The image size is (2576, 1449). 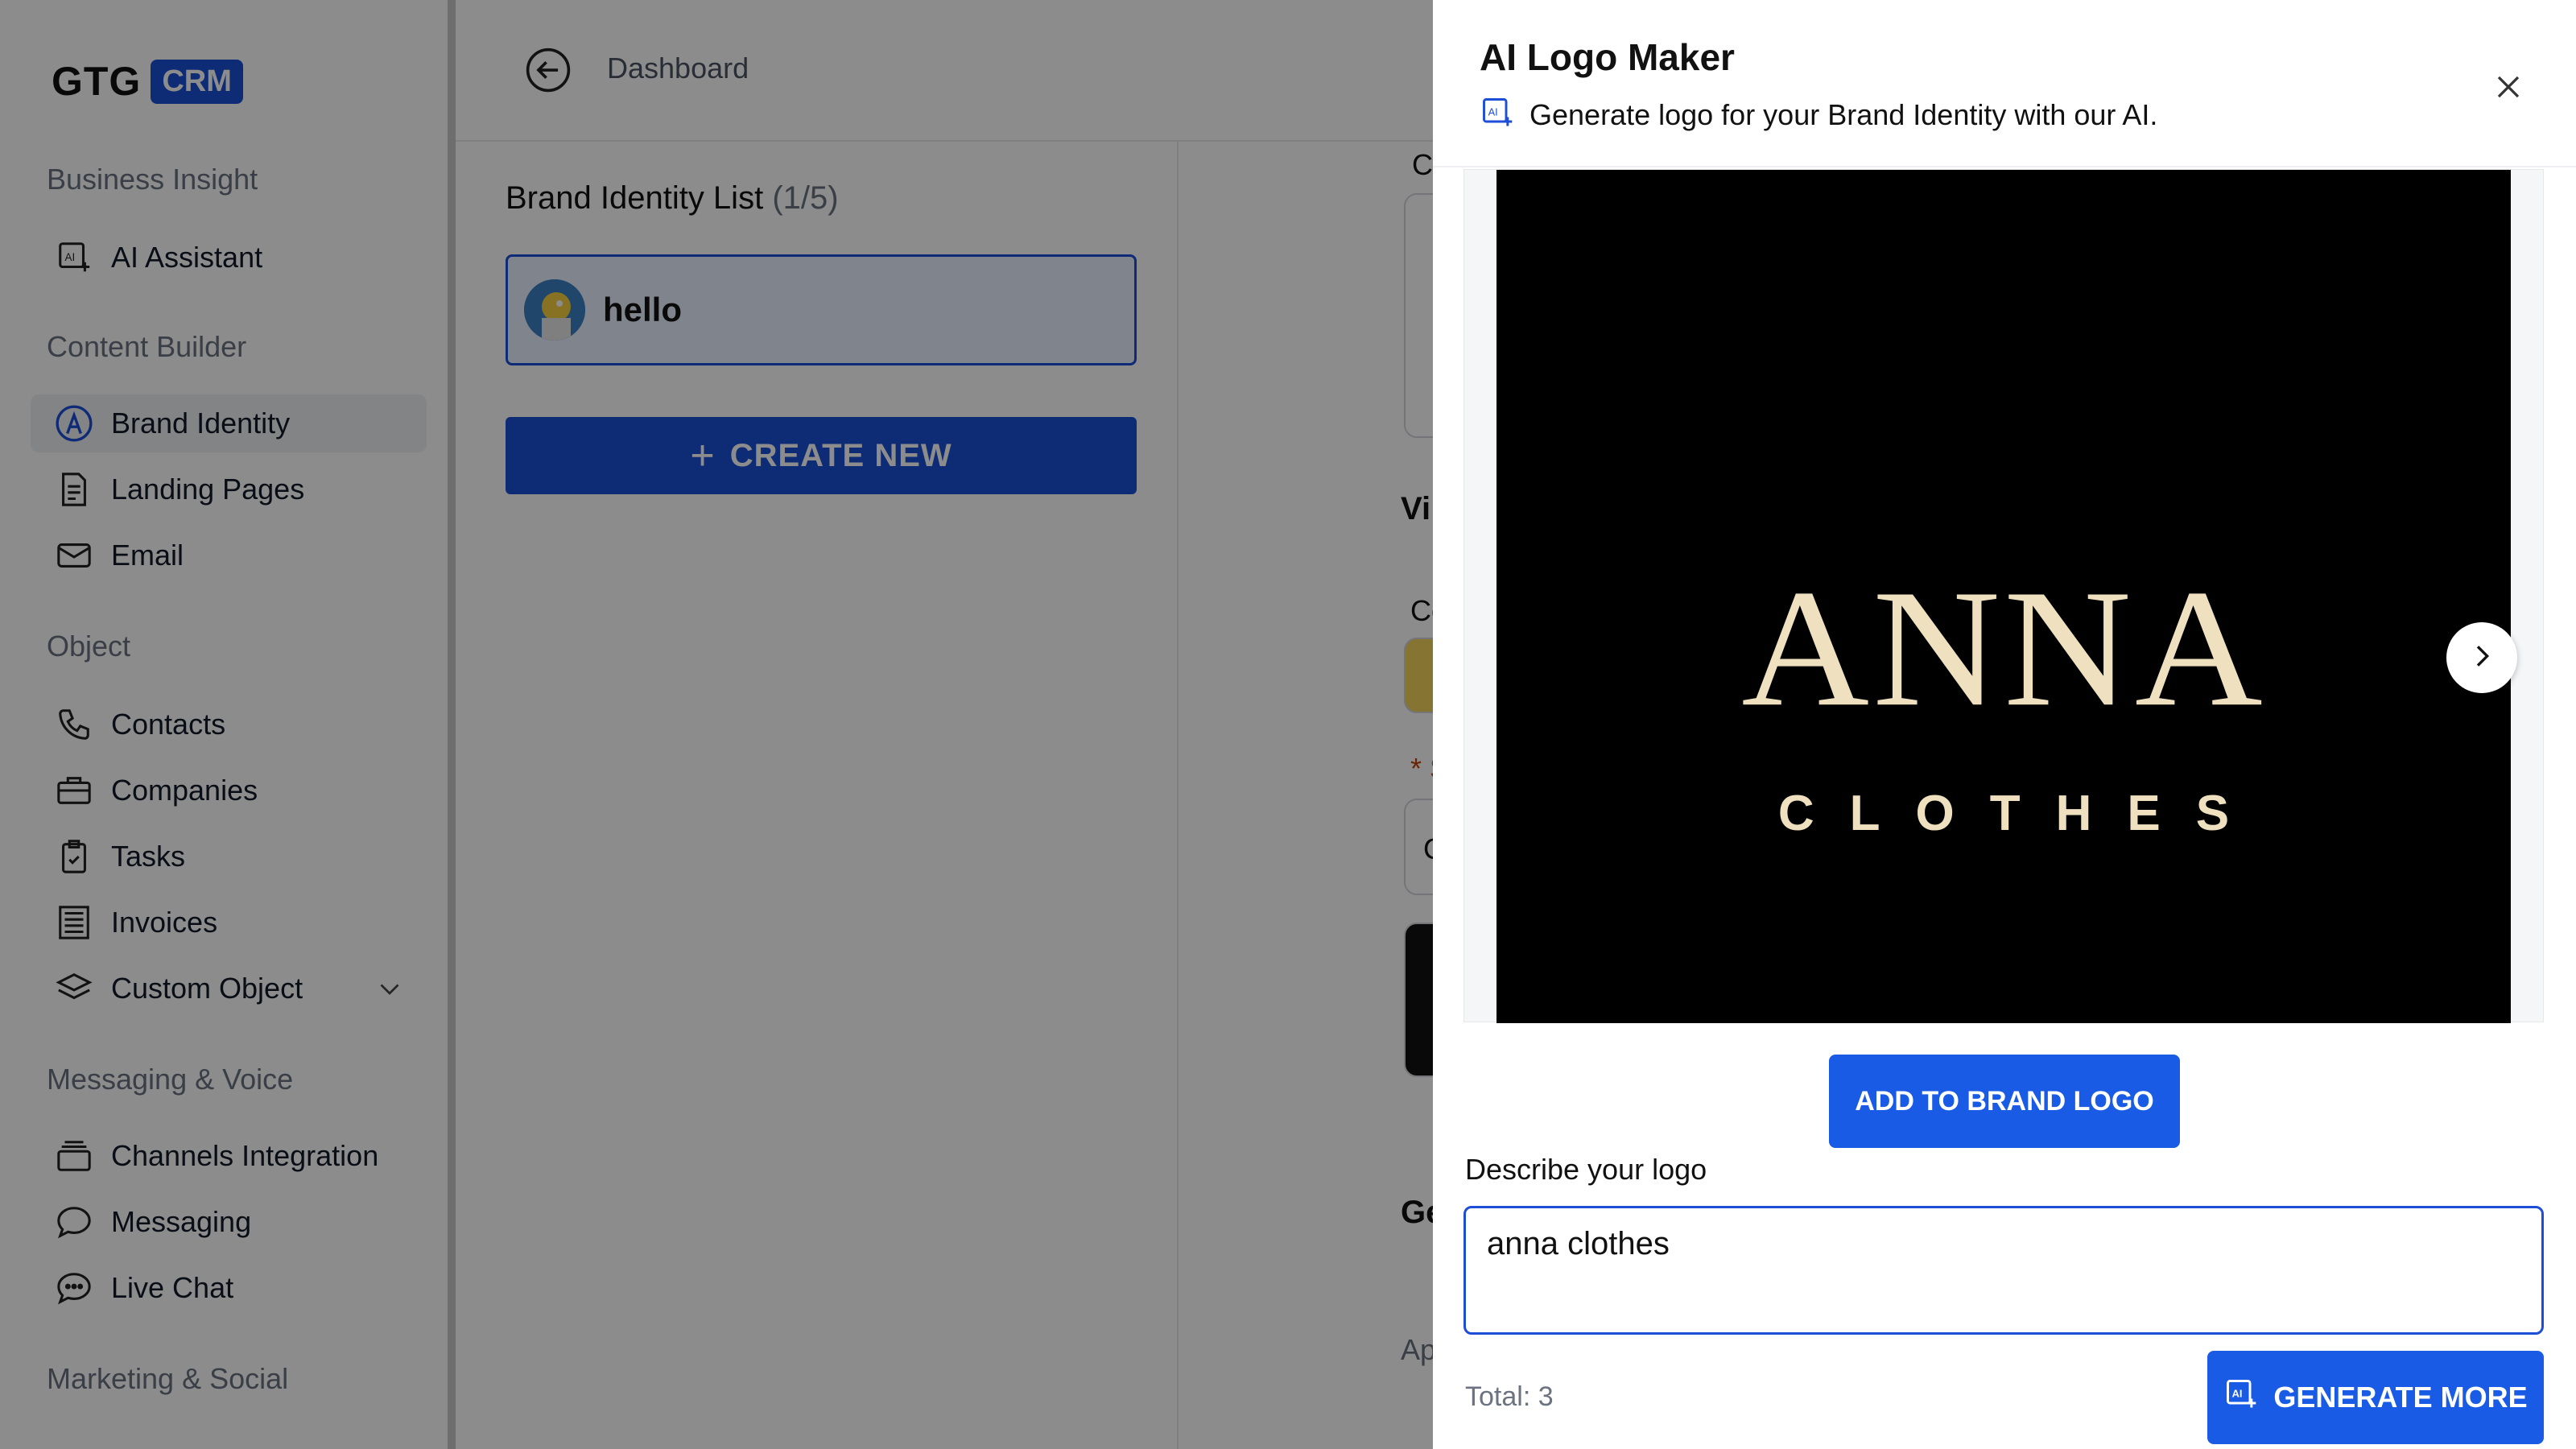 What do you see at coordinates (2021, 813) in the screenshot?
I see `logo-sub-text: CLOTHES` at bounding box center [2021, 813].